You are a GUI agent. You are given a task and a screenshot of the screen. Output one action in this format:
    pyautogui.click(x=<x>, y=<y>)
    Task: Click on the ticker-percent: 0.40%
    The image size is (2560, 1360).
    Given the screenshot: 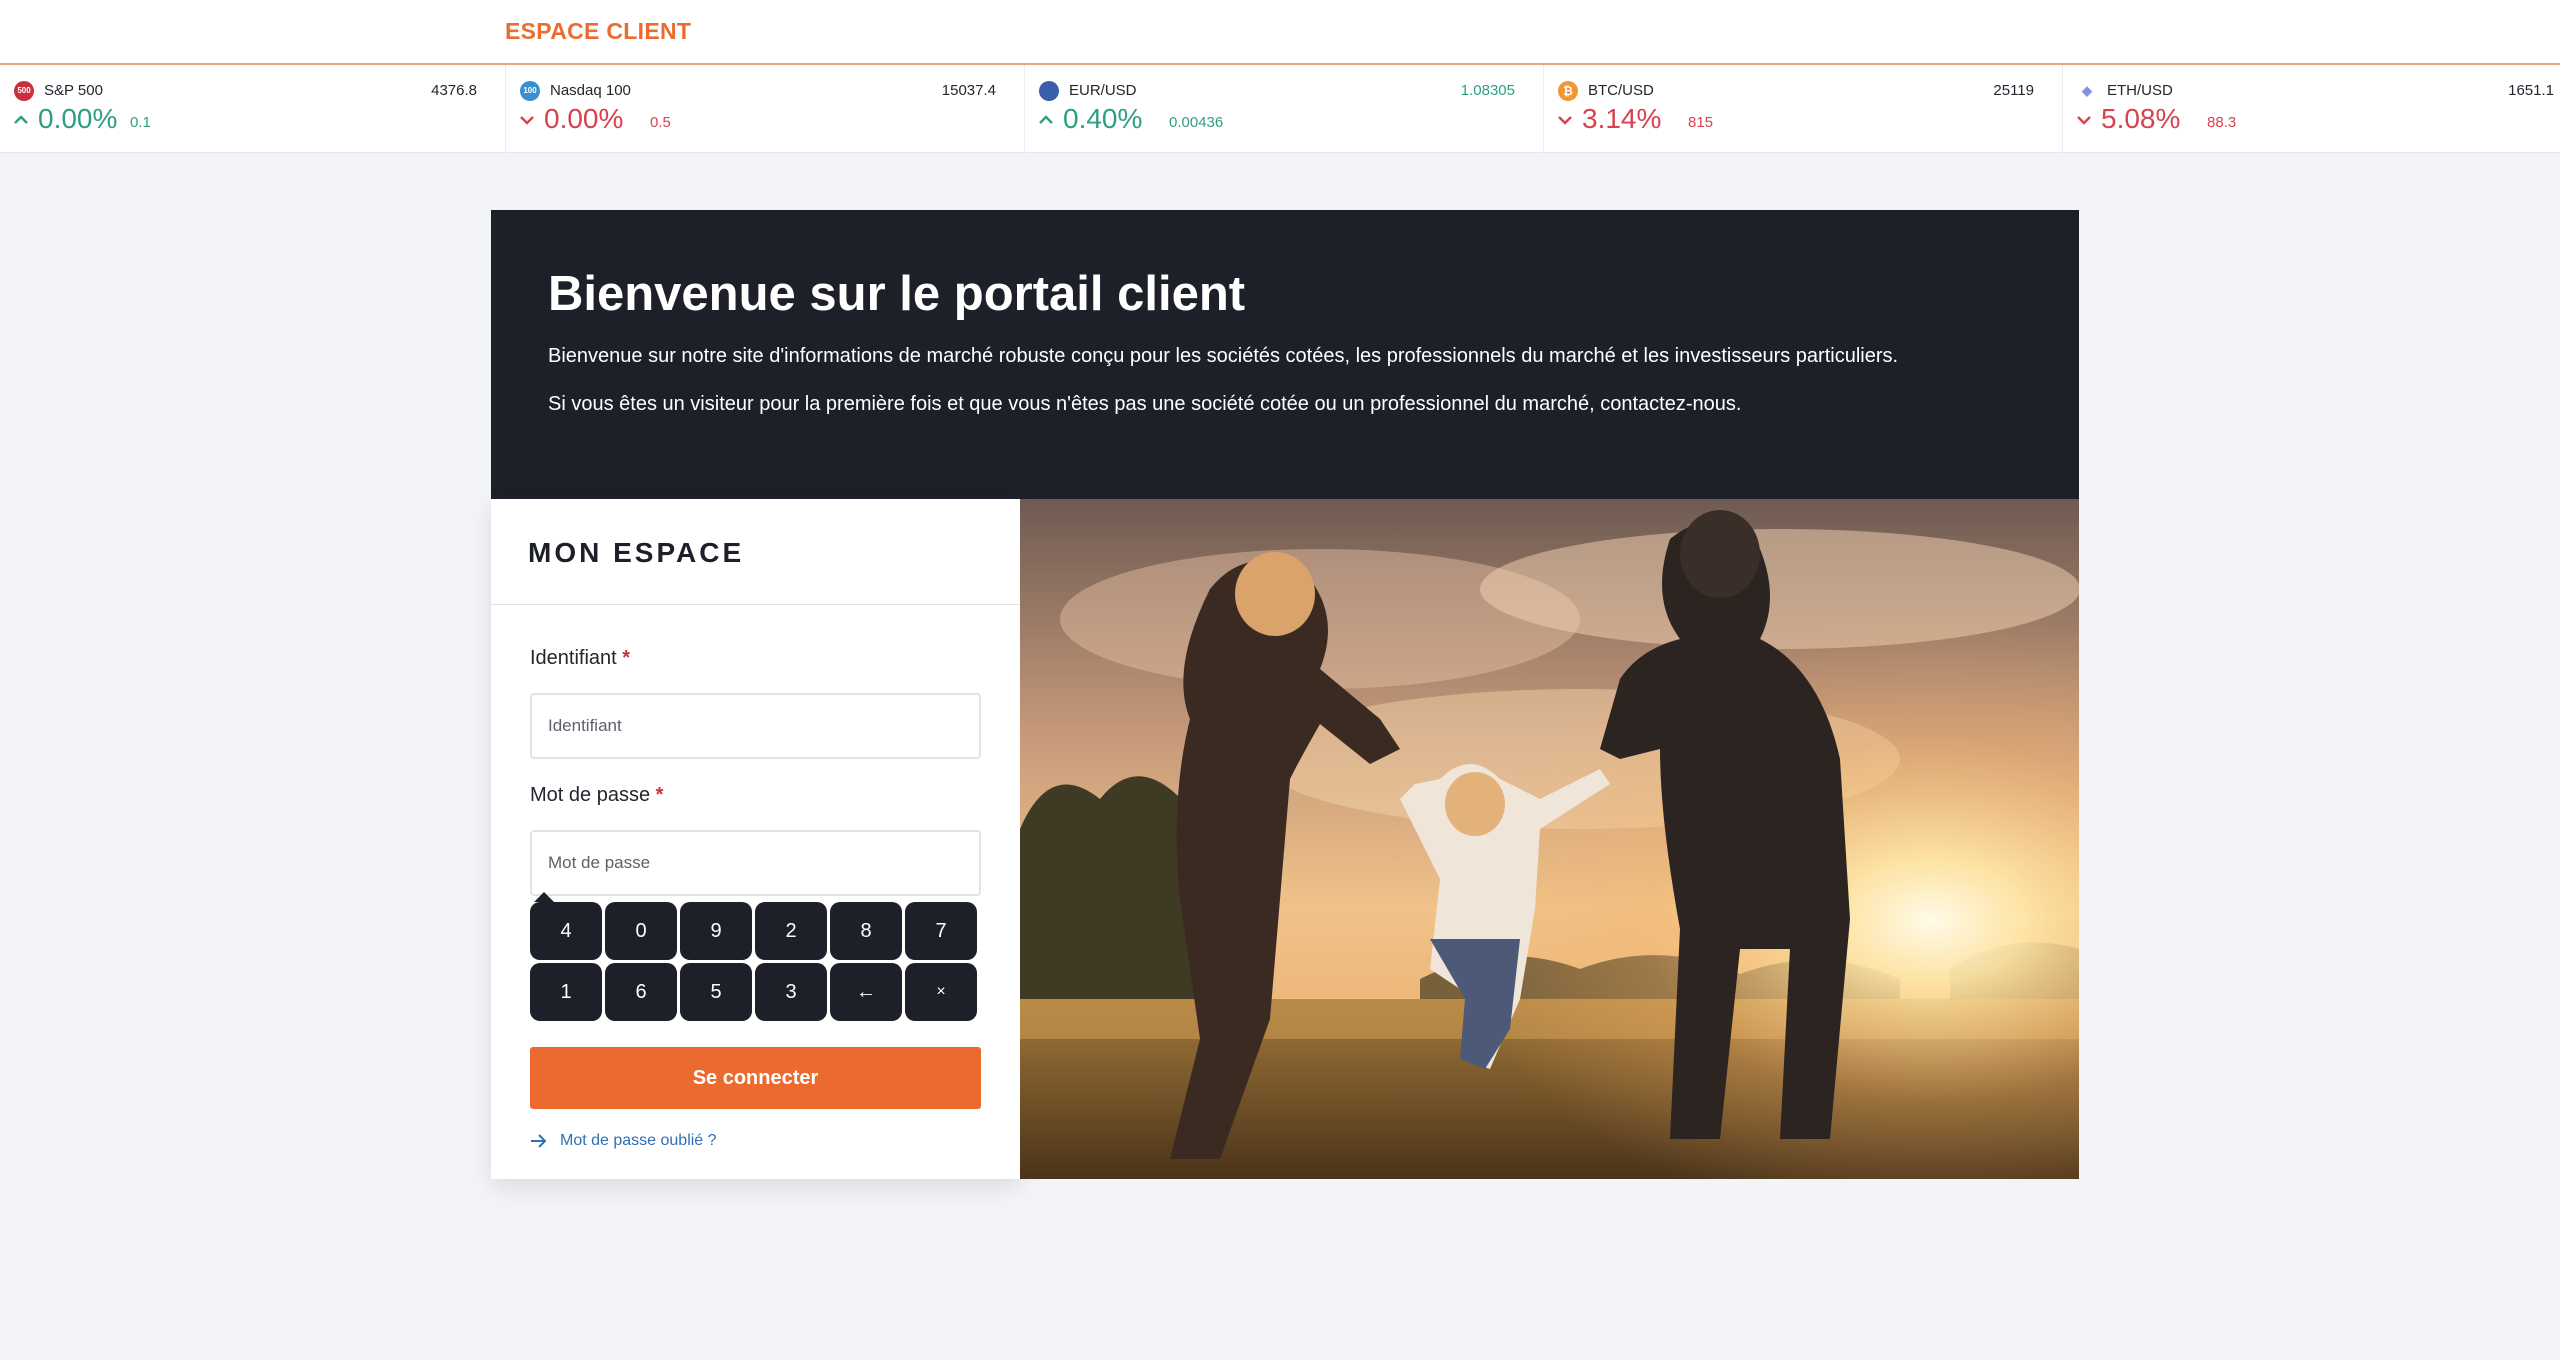 What is the action you would take?
    pyautogui.click(x=1103, y=118)
    